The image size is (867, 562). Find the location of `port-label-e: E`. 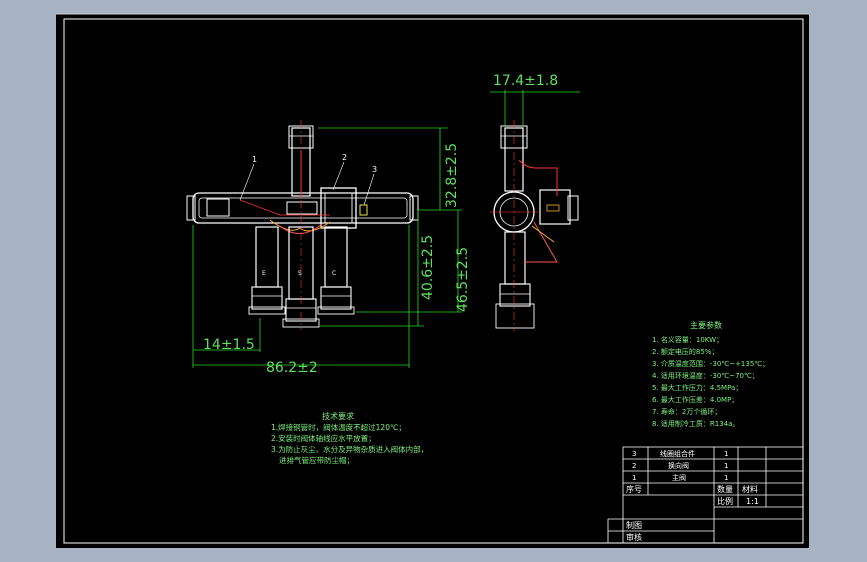

port-label-e: E is located at coordinates (264, 273).